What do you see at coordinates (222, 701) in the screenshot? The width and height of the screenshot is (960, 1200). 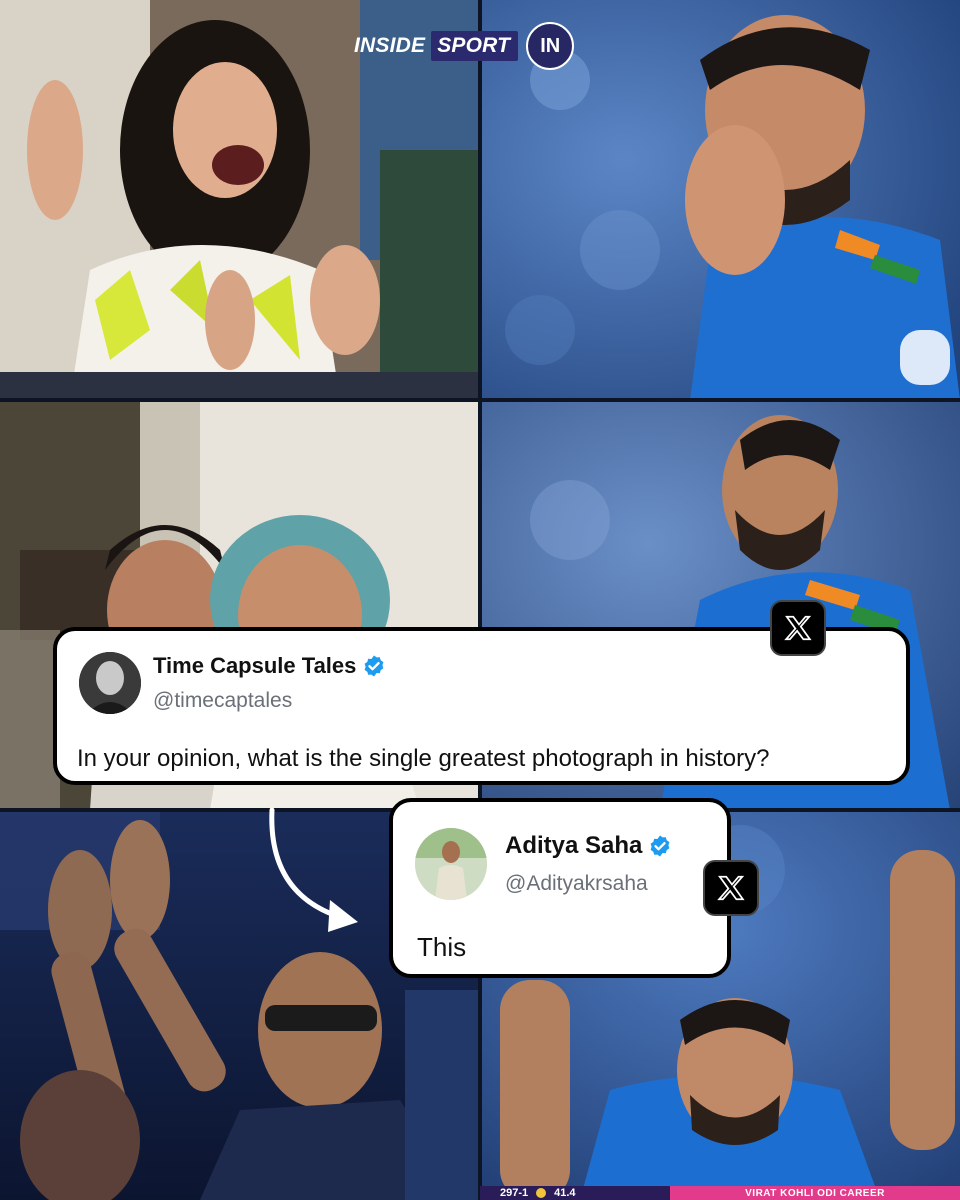 I see `tweet-author-handle: @timecaptales` at bounding box center [222, 701].